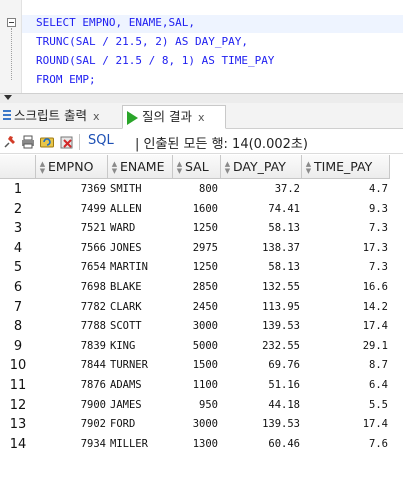 Image resolution: width=403 pixels, height=478 pixels. Describe the element at coordinates (67, 142) in the screenshot. I see `cancel-icon` at that location.